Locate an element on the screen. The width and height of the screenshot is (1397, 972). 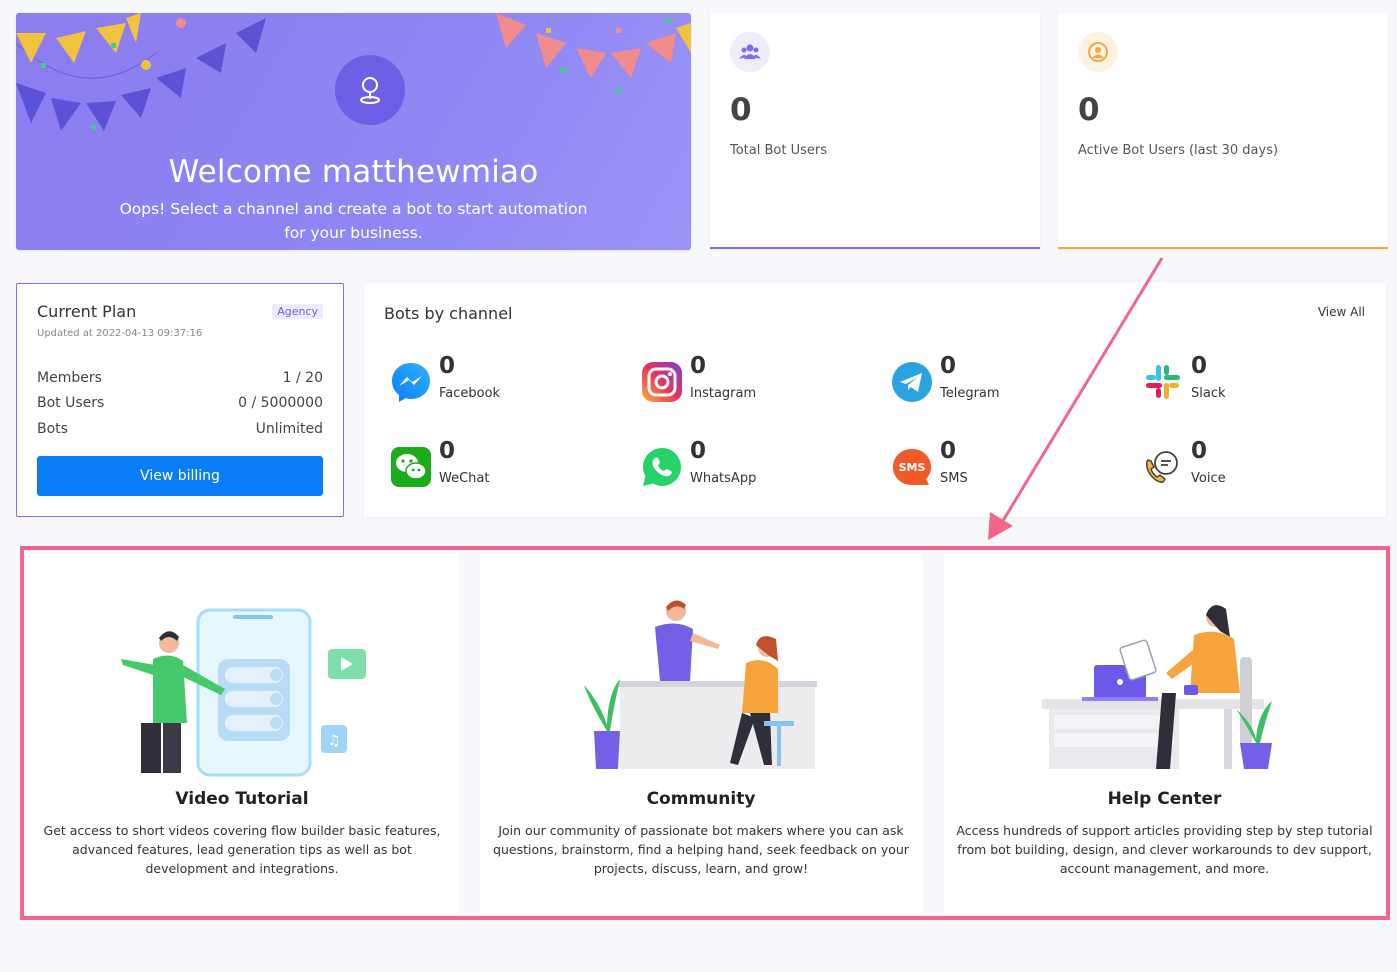
plan-badge: Agency is located at coordinates (297, 311).